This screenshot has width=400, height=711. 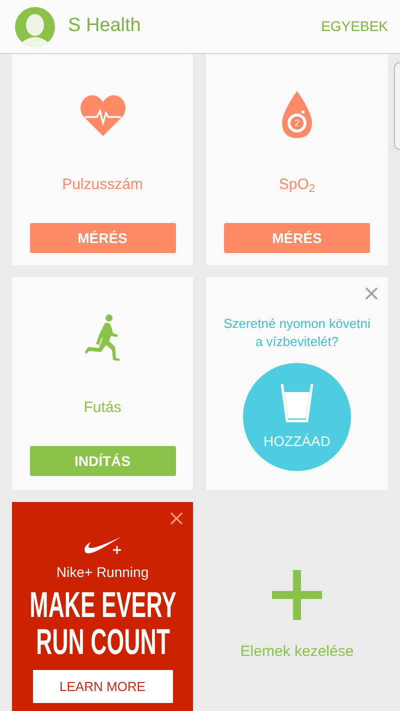 What do you see at coordinates (297, 115) in the screenshot?
I see `oxygen-drop-icon` at bounding box center [297, 115].